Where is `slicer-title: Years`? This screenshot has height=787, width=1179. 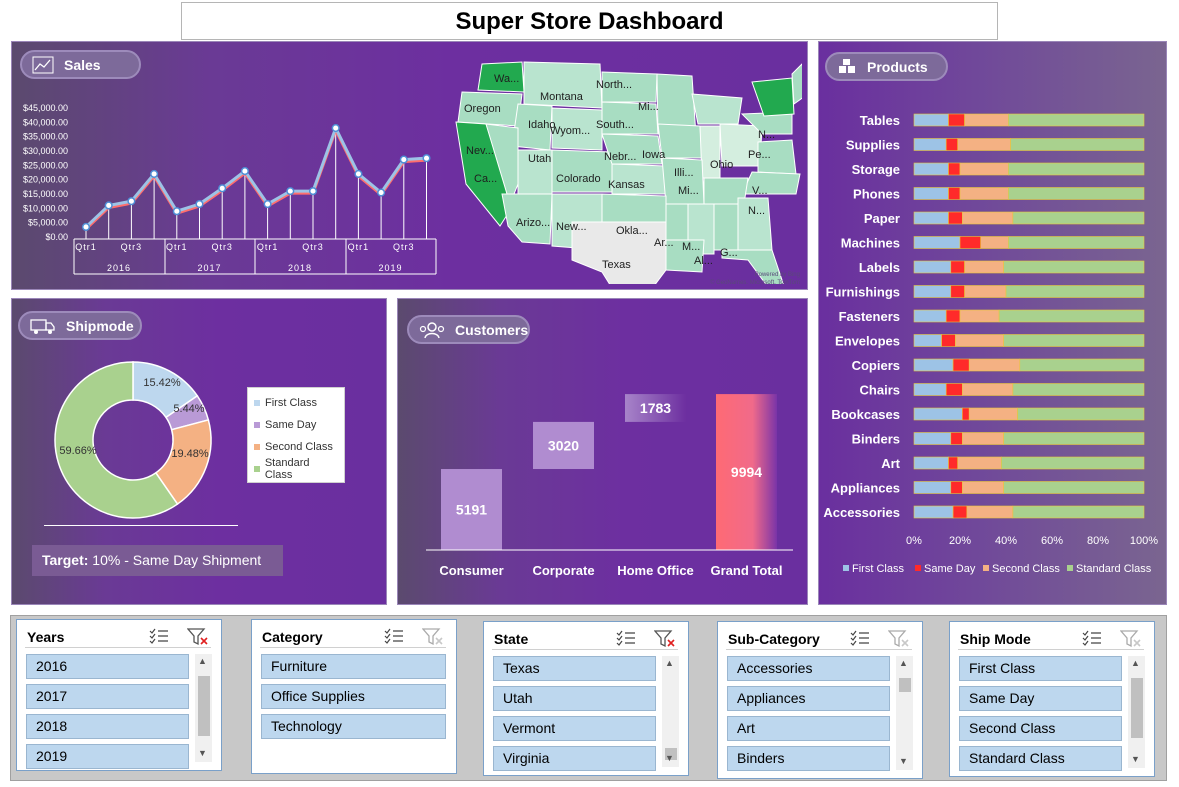 slicer-title: Years is located at coordinates (46, 637).